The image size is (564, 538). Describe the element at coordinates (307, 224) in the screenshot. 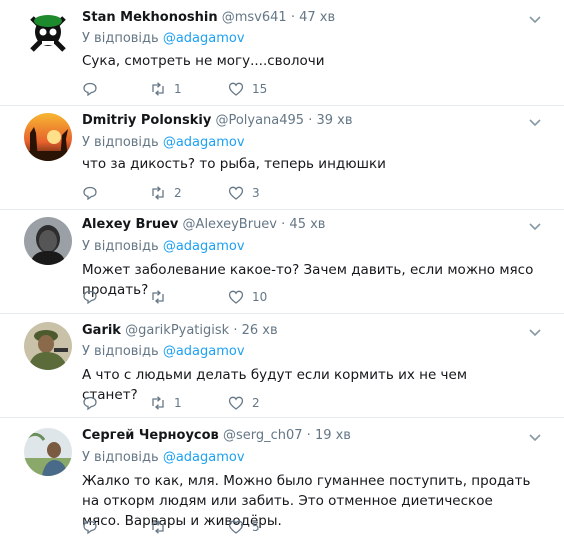

I see `timestamp: 45 хв` at that location.